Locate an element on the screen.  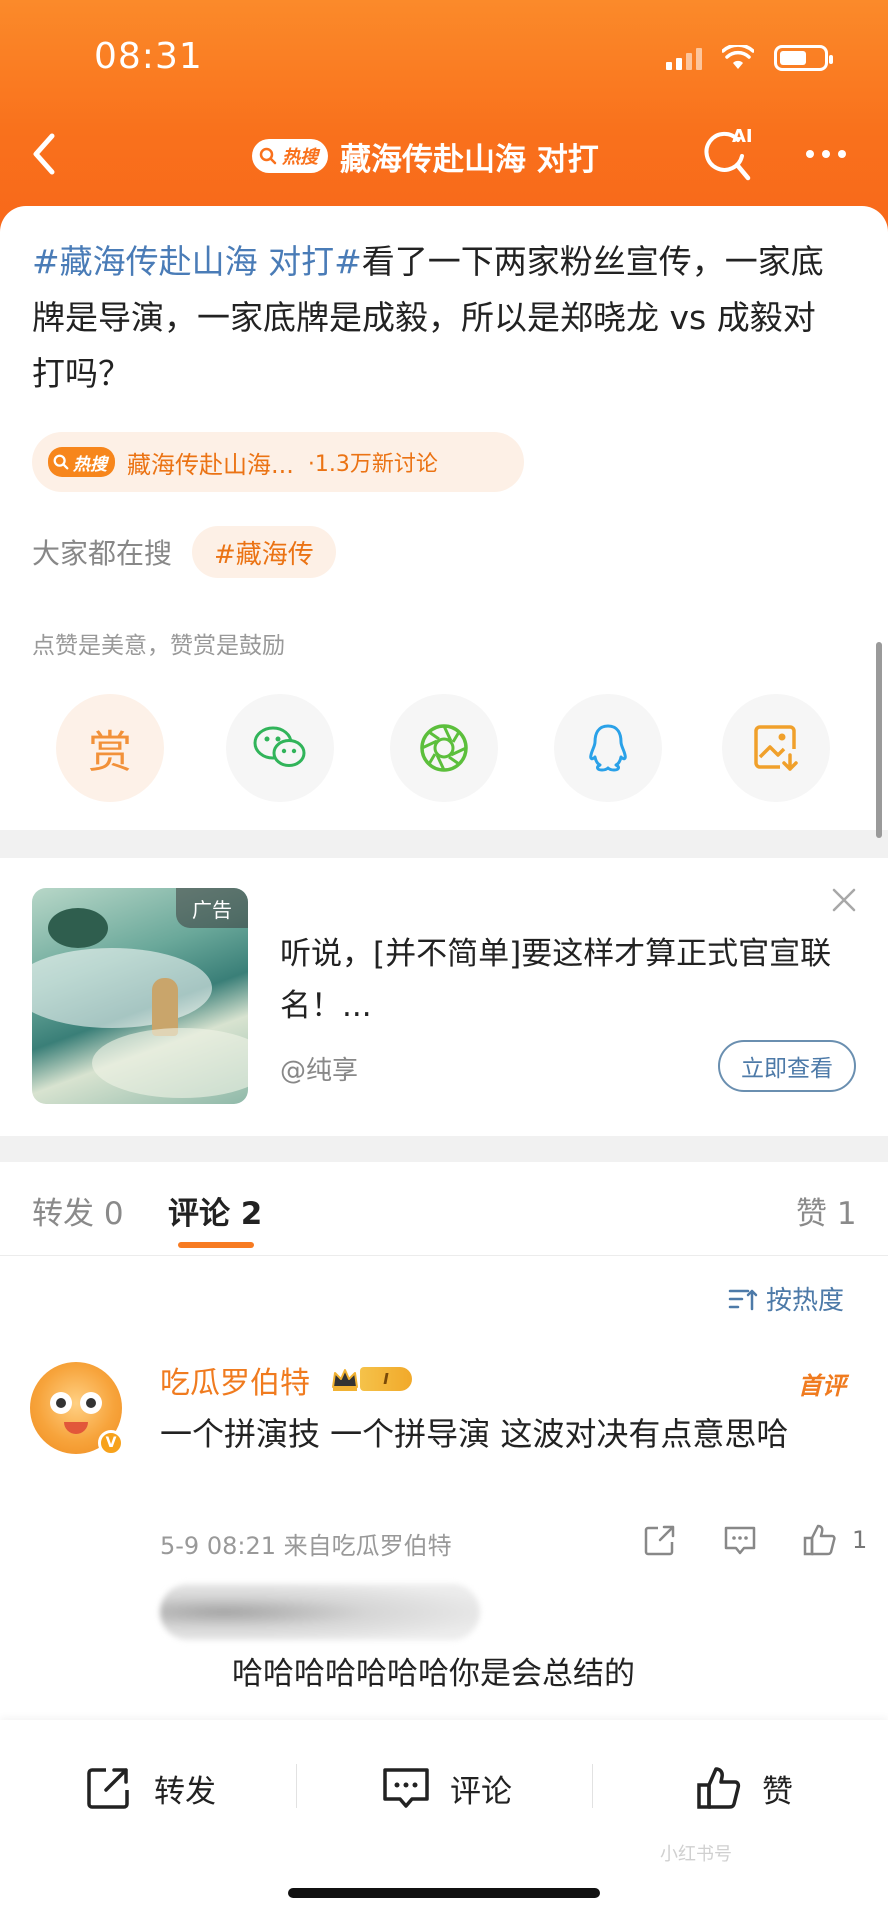
moments-icon is located at coordinates (444, 748).